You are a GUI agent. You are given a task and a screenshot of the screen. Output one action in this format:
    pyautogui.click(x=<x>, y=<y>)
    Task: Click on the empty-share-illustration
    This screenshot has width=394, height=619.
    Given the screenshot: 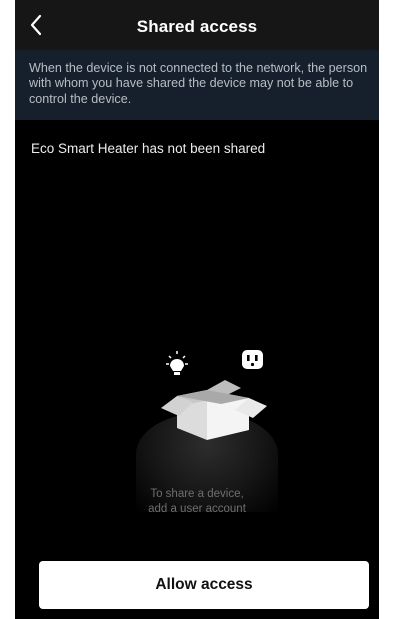 What is the action you would take?
    pyautogui.click(x=214, y=395)
    